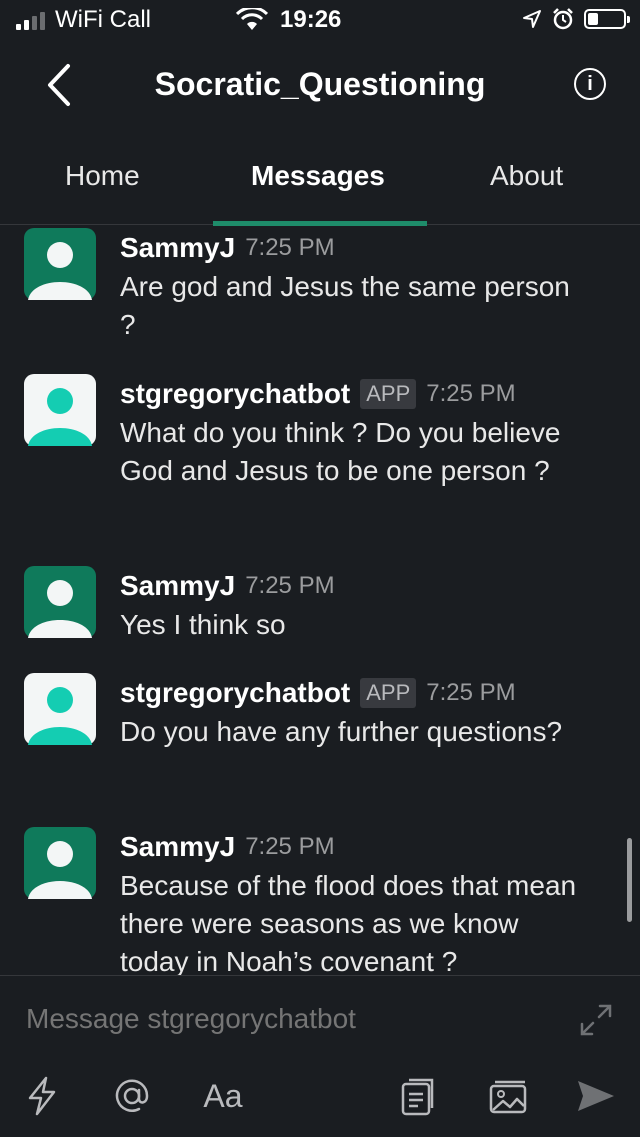 The width and height of the screenshot is (640, 1137). Describe the element at coordinates (30, 20) in the screenshot. I see `signal-icon` at that location.